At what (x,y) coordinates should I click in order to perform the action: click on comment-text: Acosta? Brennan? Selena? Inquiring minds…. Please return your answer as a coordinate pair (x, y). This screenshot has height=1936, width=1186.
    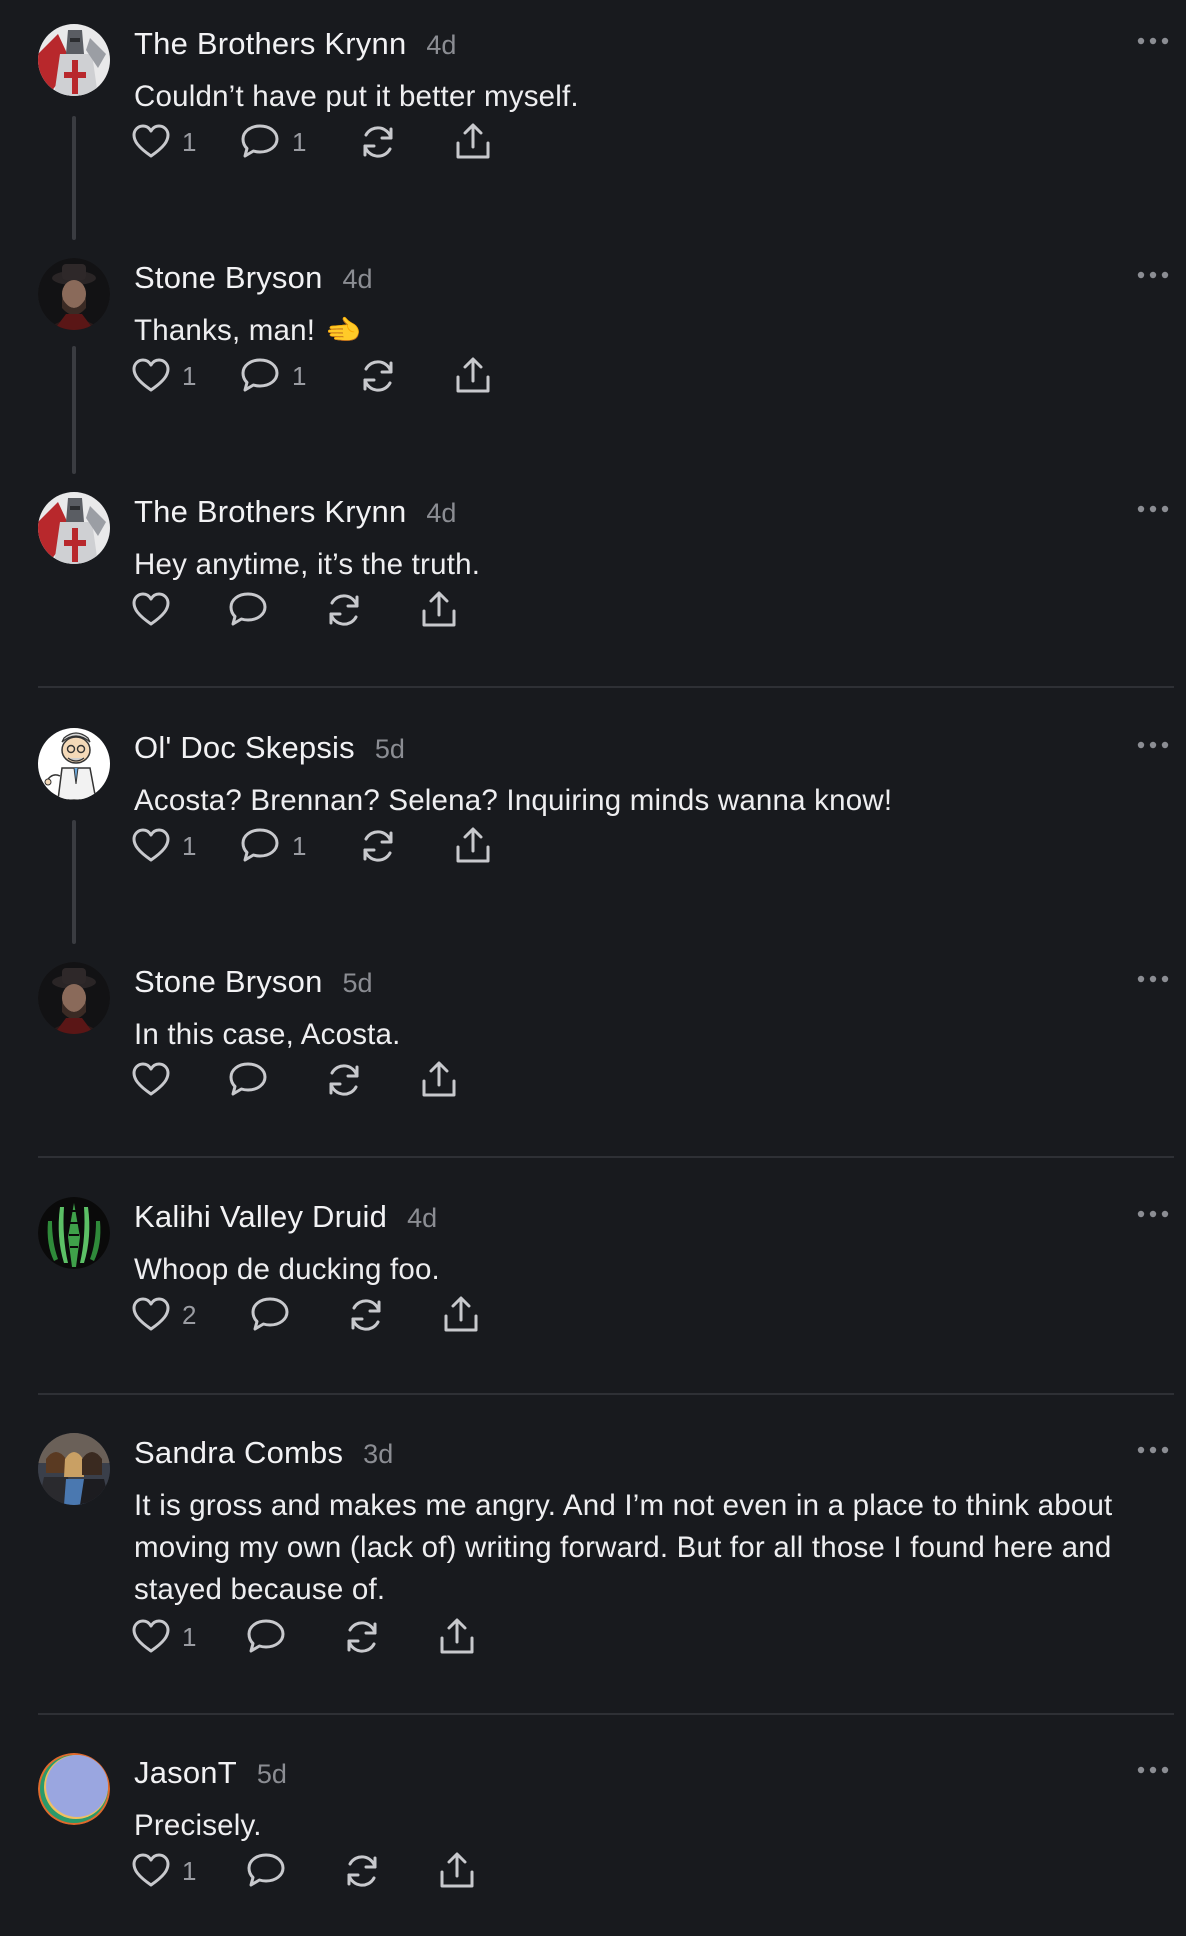
    Looking at the image, I should click on (513, 800).